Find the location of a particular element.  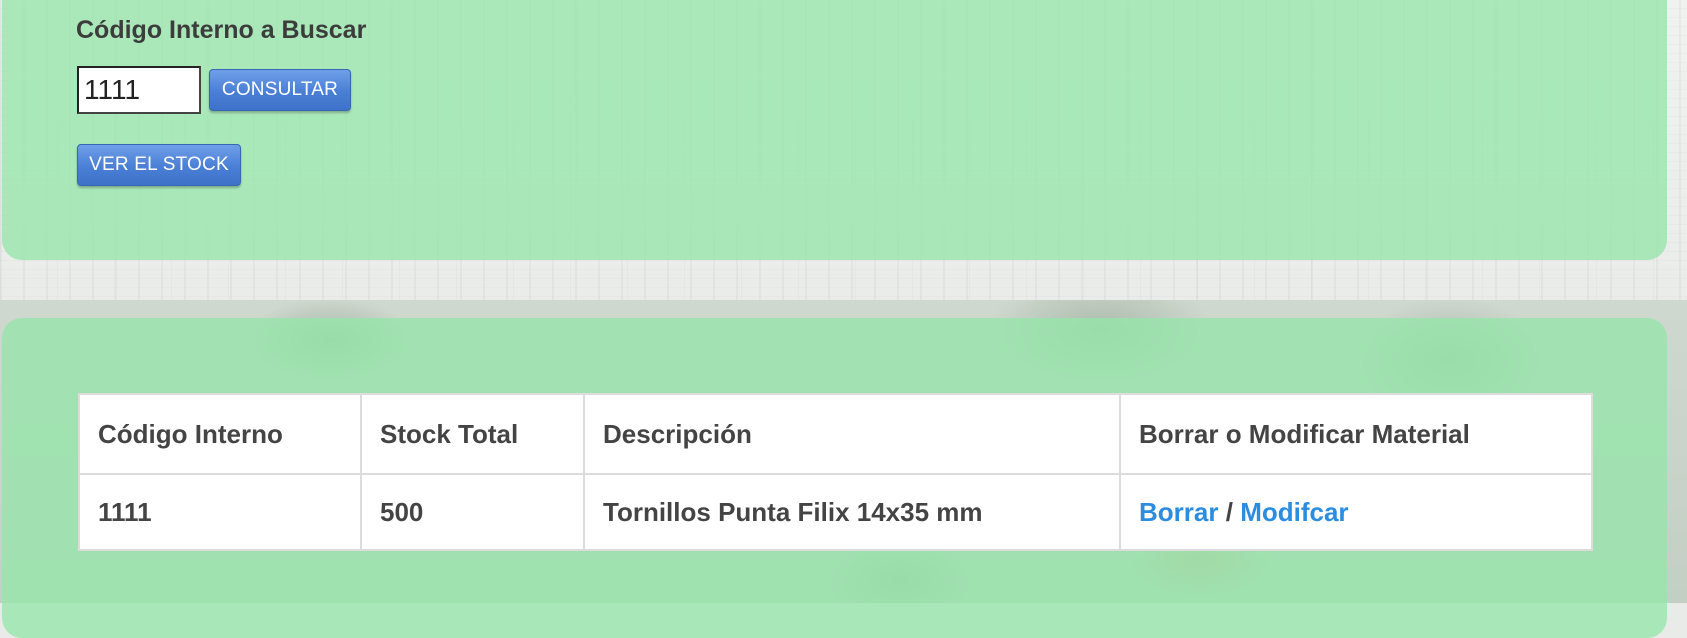

modify-link: Modifcar is located at coordinates (1294, 512).